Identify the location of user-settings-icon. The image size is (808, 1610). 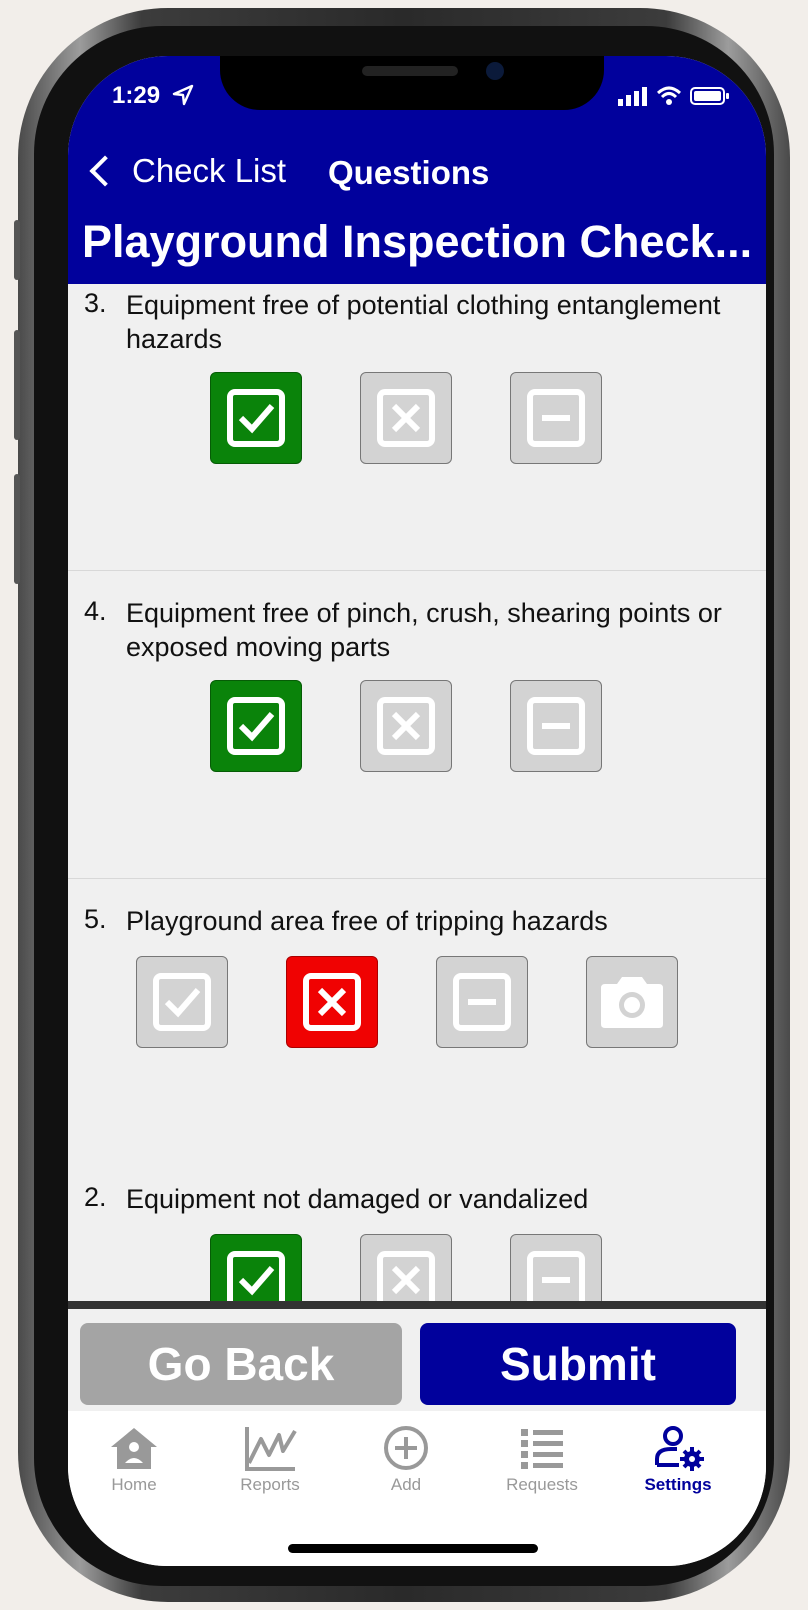
(679, 1448).